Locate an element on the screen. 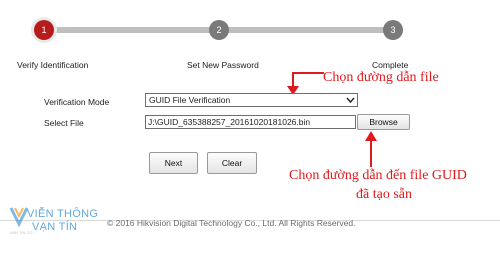  watermark-logo-icon is located at coordinates (19, 217).